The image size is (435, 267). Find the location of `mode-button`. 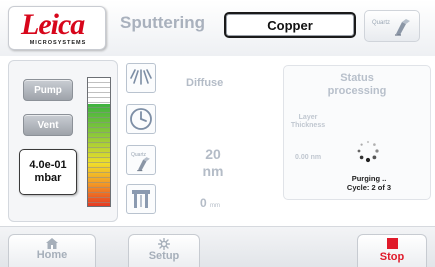

mode-button is located at coordinates (141, 78).